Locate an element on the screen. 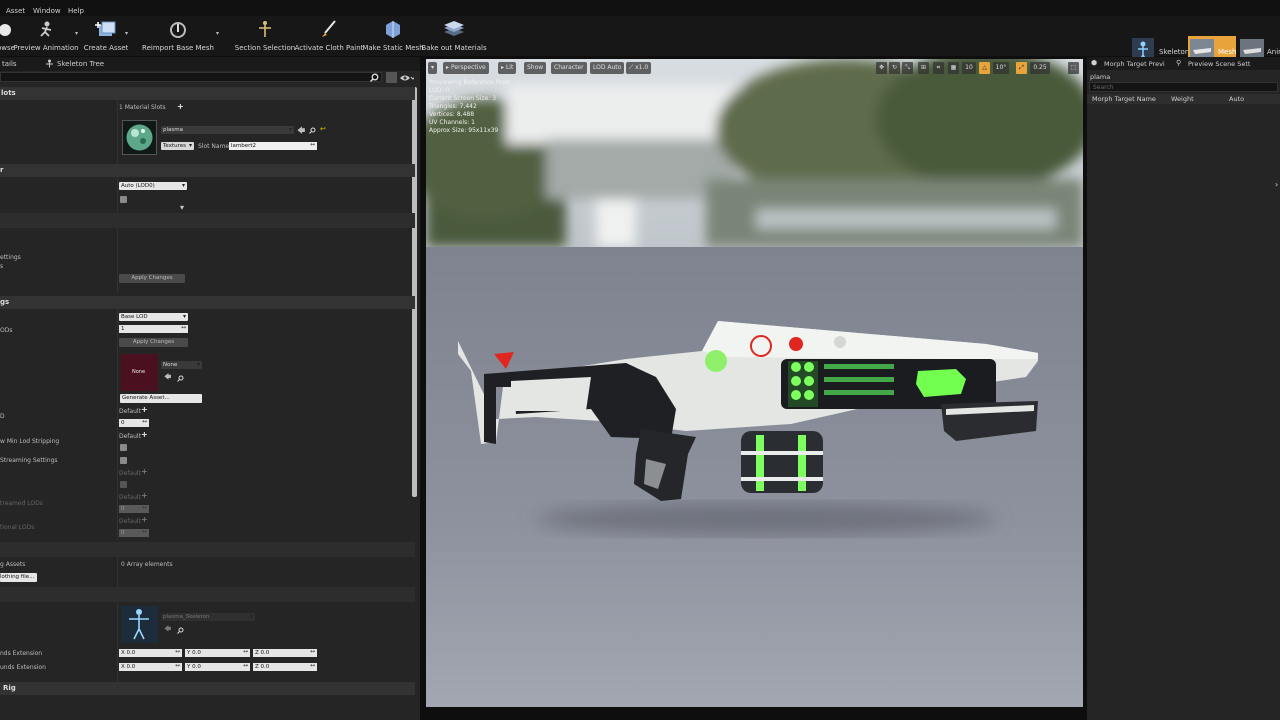  show-button: Show is located at coordinates (535, 68).